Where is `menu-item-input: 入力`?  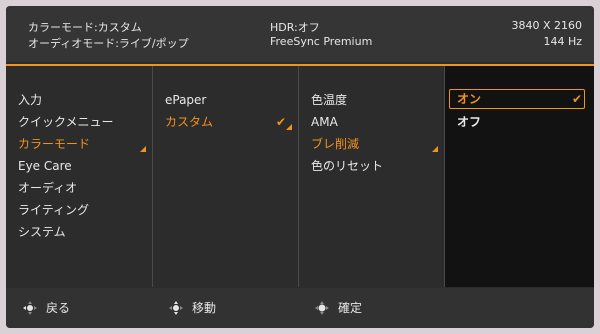 menu-item-input: 入力 is located at coordinates (79, 100).